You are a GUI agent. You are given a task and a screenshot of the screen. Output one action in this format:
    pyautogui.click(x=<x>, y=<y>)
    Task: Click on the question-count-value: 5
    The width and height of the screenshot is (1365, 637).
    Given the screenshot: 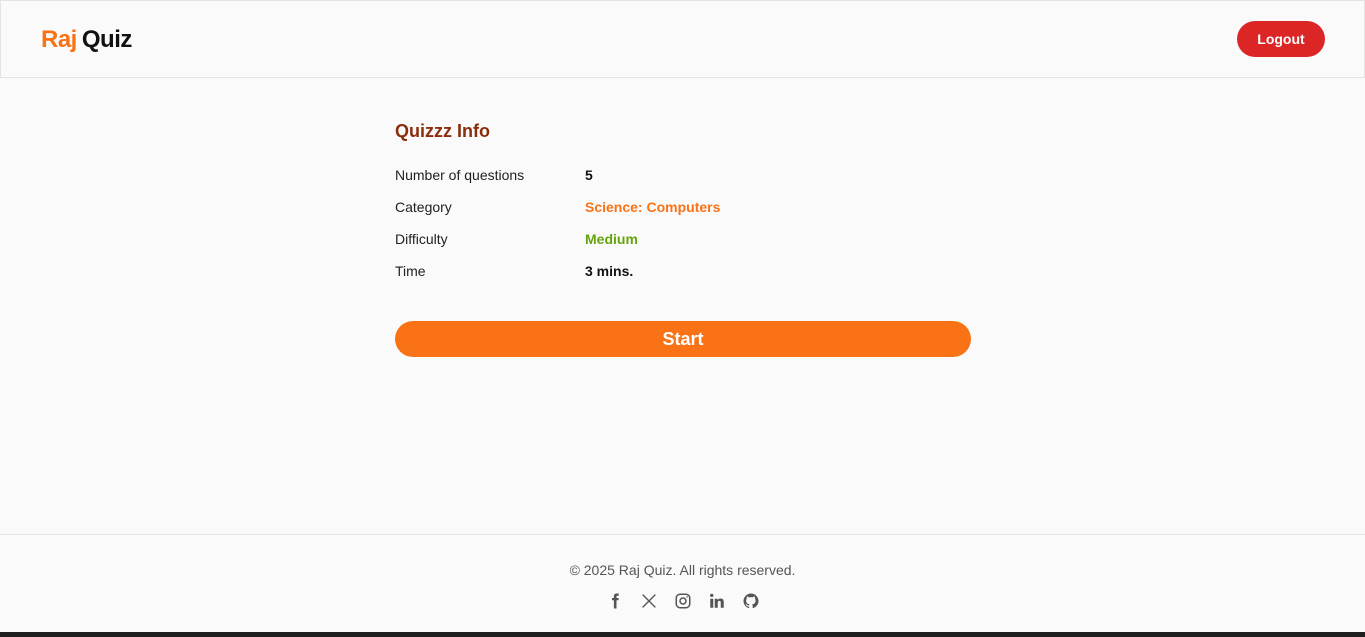 What is the action you would take?
    pyautogui.click(x=589, y=175)
    